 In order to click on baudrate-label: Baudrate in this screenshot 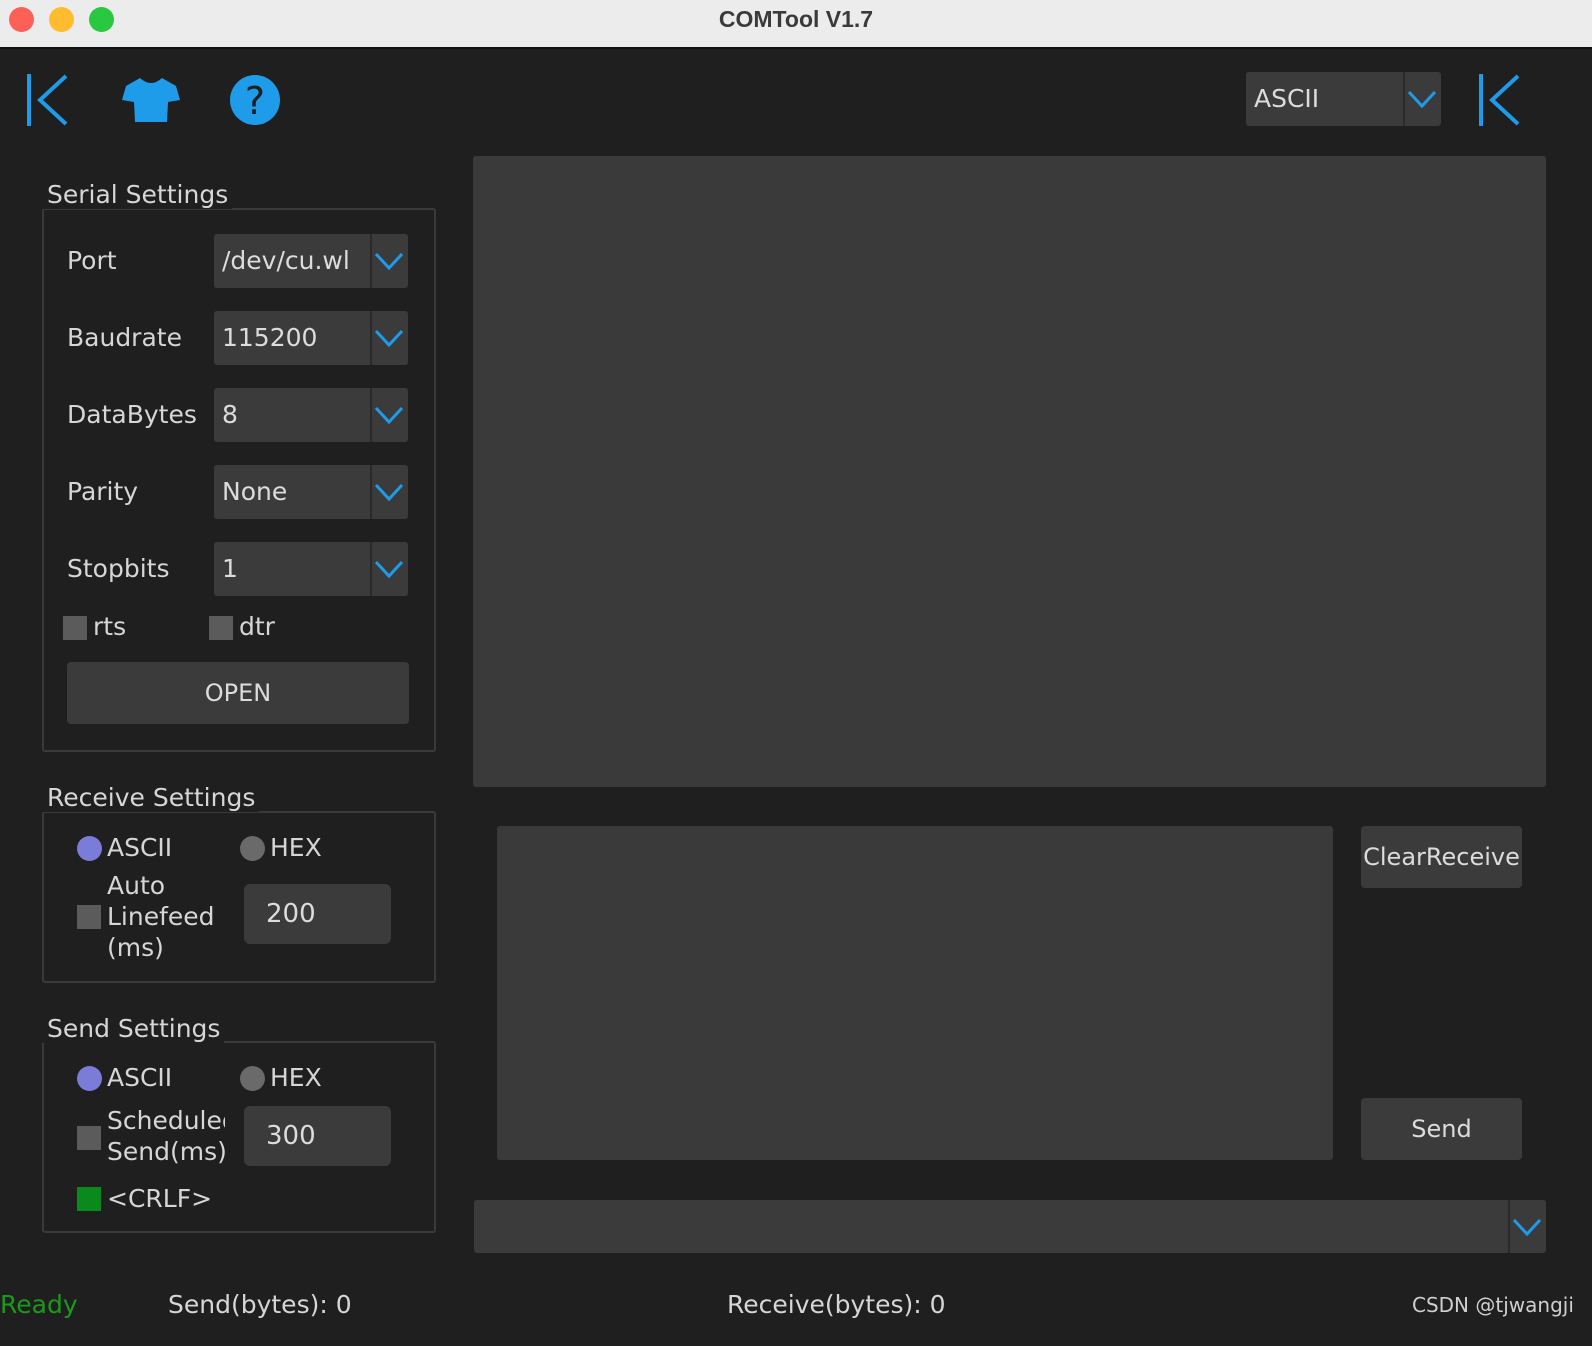, I will do `click(124, 337)`.